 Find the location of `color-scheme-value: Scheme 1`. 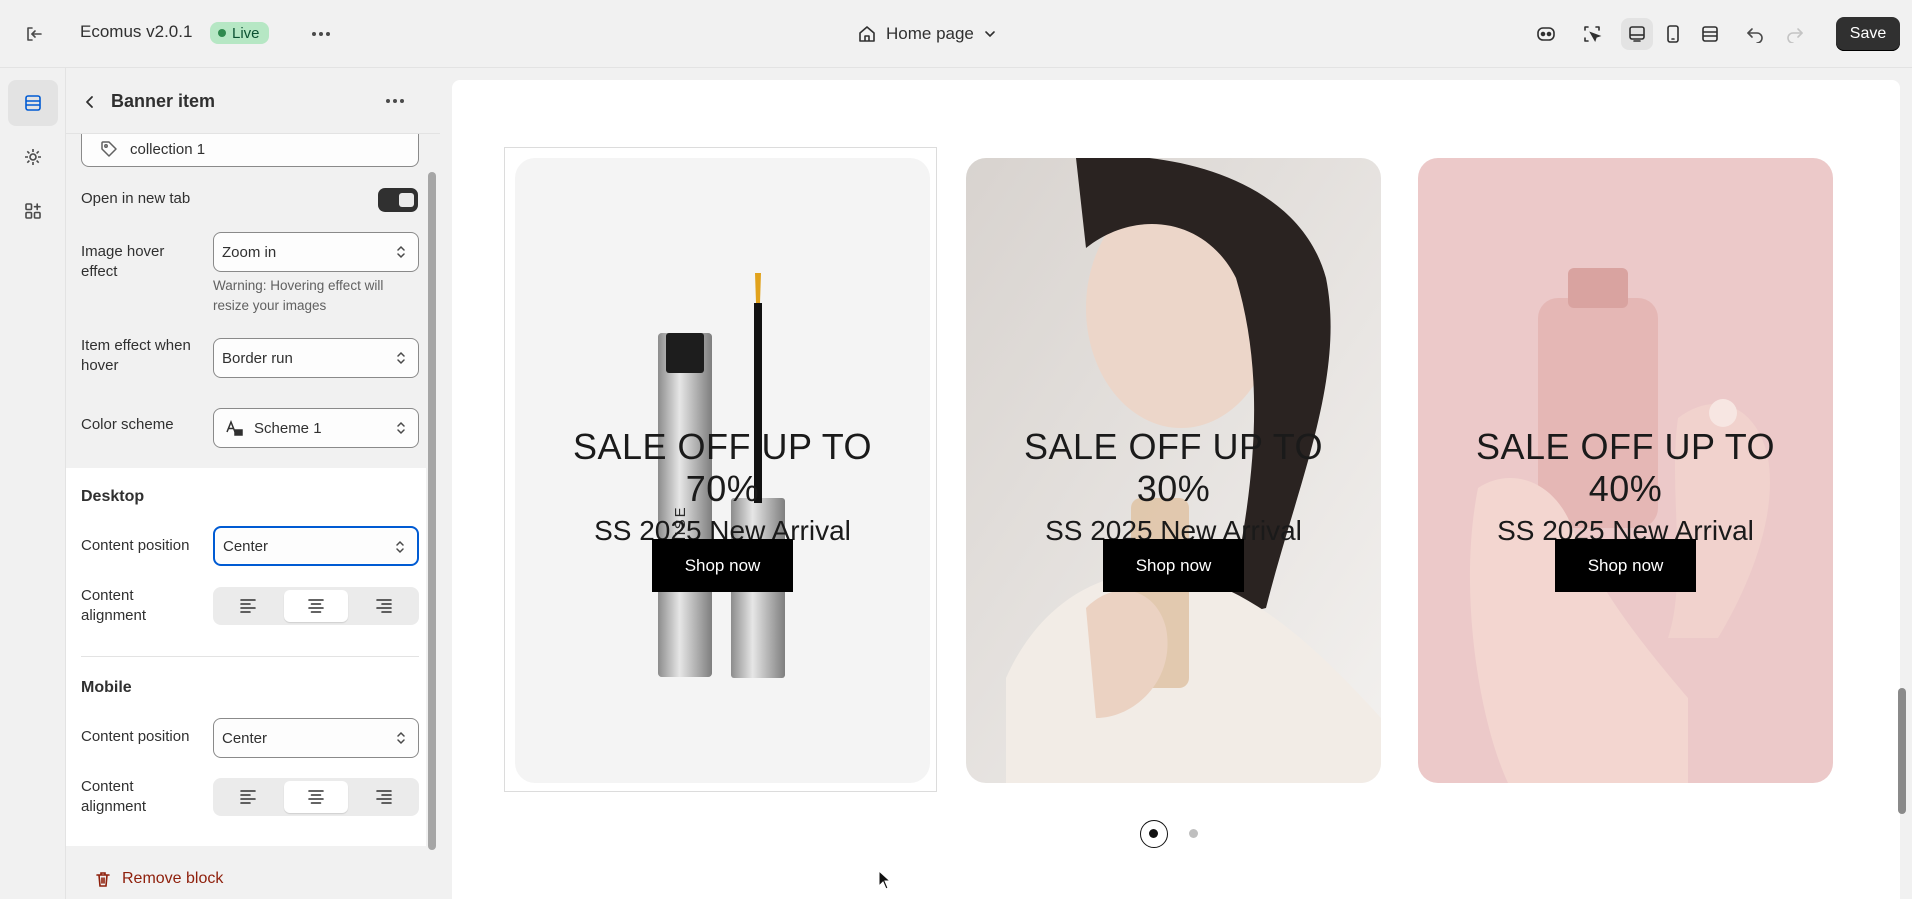

color-scheme-value: Scheme 1 is located at coordinates (288, 428).